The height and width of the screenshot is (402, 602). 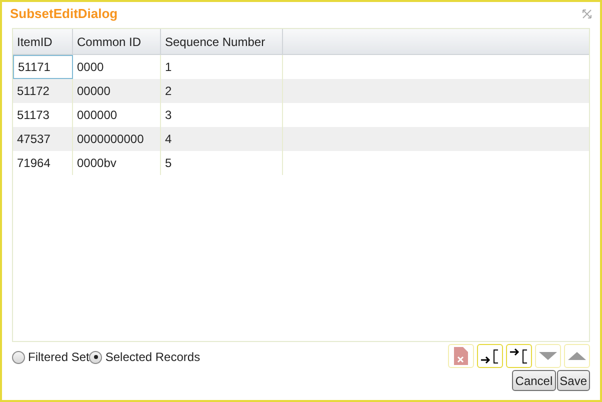 What do you see at coordinates (222, 163) in the screenshot?
I see `table-cell: 5` at bounding box center [222, 163].